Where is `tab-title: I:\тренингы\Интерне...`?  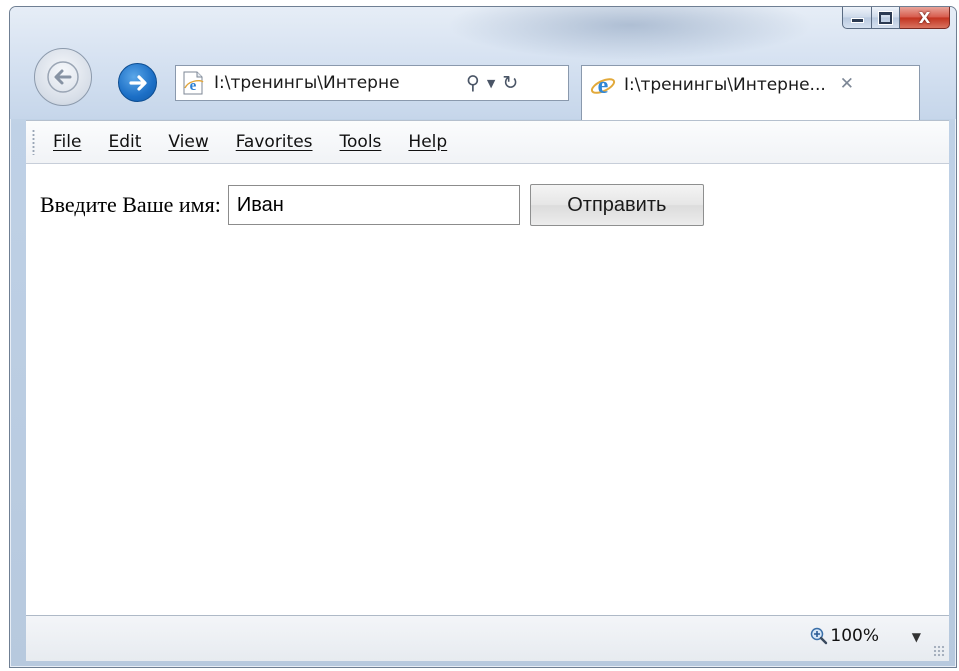
tab-title: I:\тренингы\Интерне... is located at coordinates (725, 85).